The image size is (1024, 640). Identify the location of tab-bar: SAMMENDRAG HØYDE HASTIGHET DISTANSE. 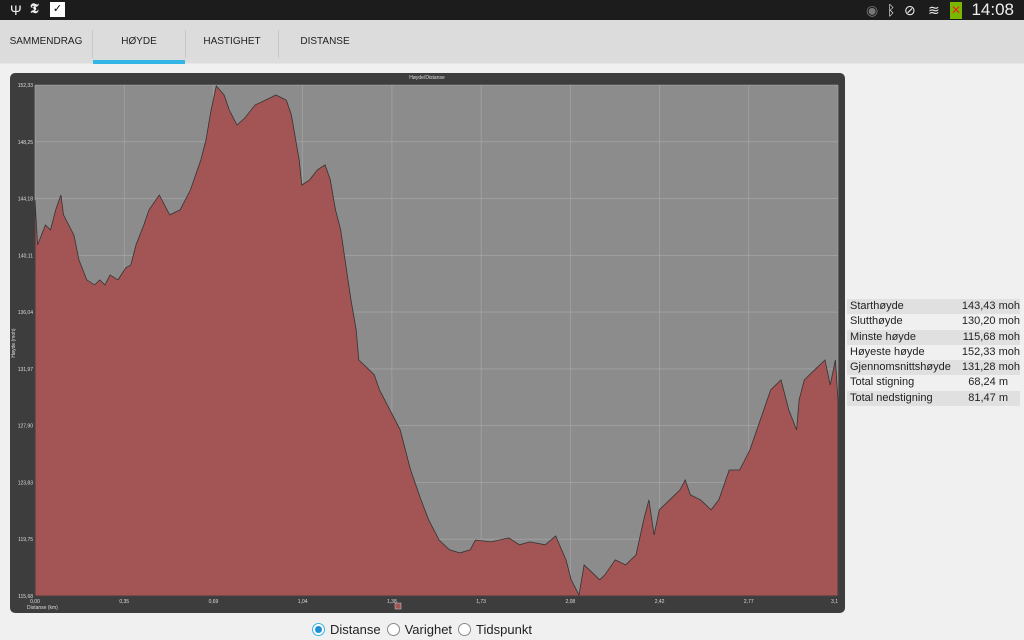
(512, 42).